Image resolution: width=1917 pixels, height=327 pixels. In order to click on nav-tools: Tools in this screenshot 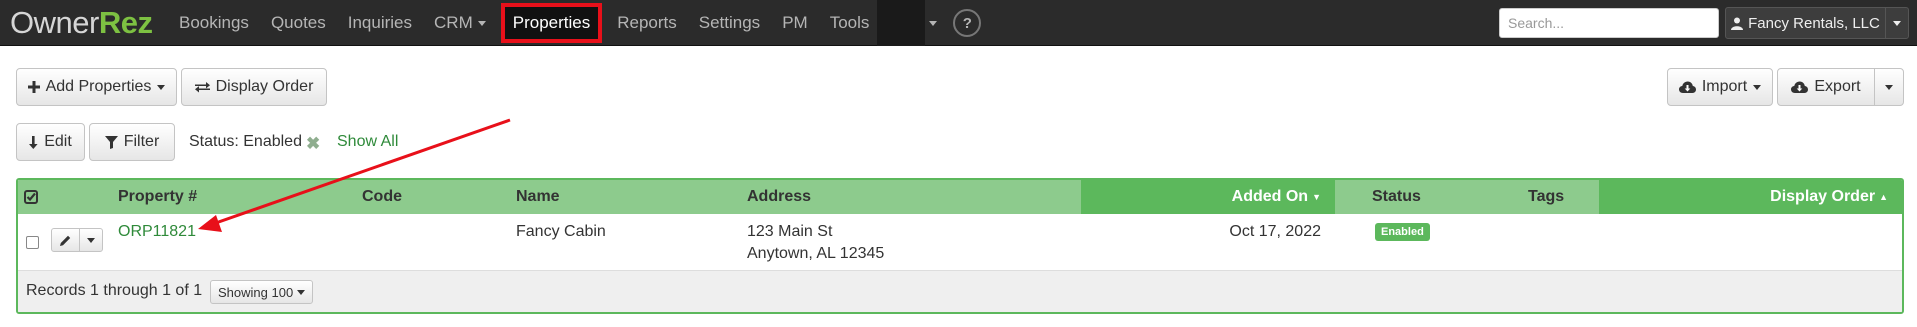, I will do `click(878, 23)`.